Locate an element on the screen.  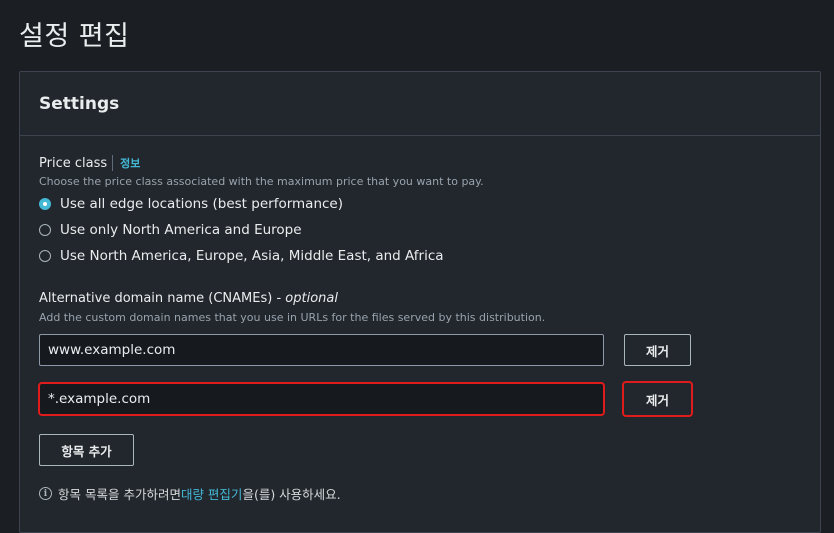
settings-panel-header: Settings is located at coordinates (420, 104).